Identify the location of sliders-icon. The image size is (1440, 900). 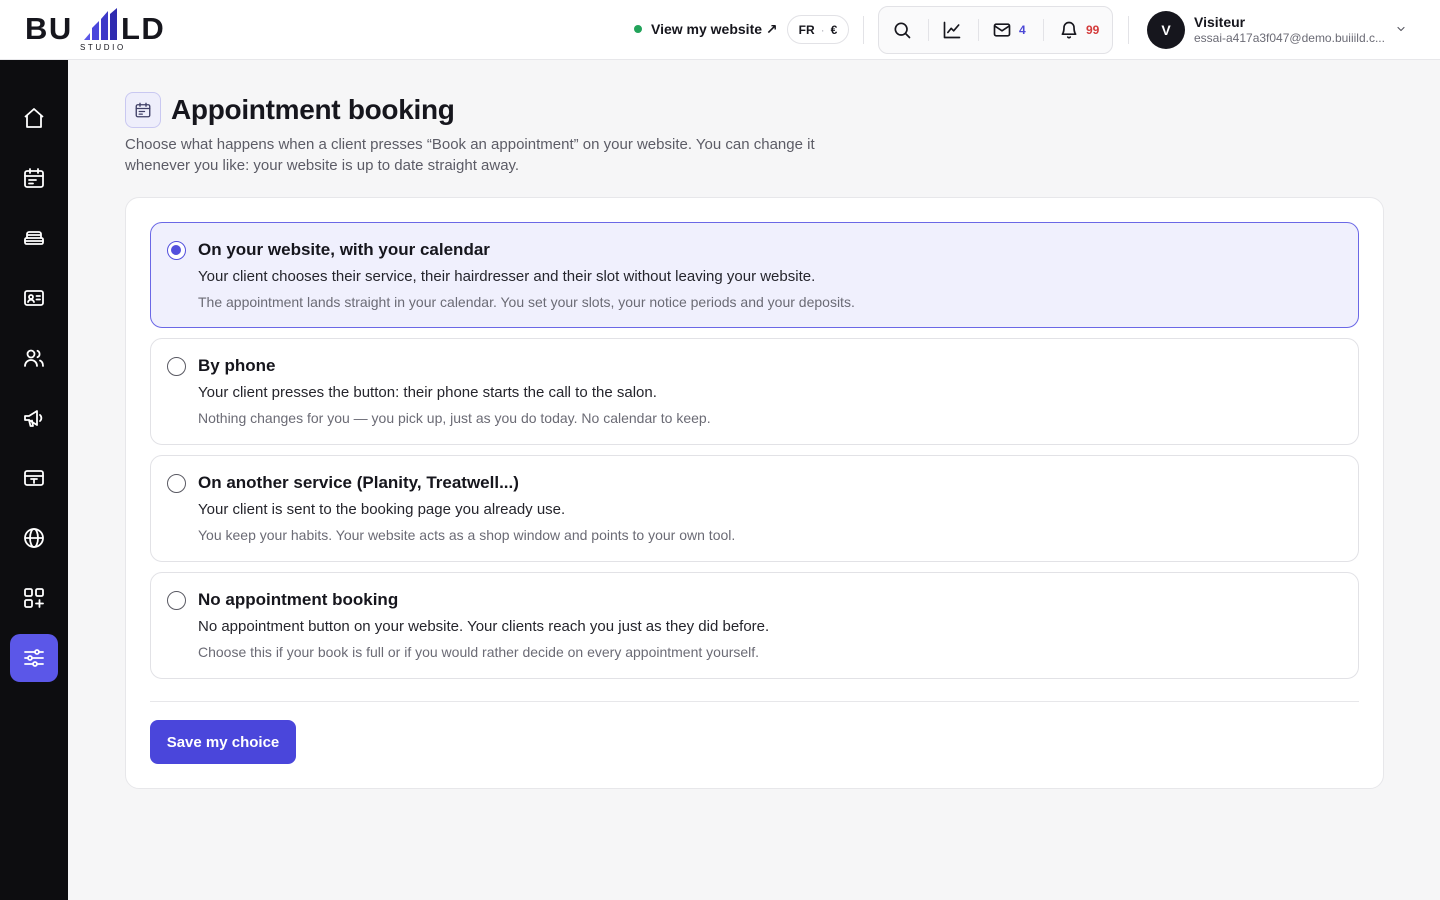
(34, 658).